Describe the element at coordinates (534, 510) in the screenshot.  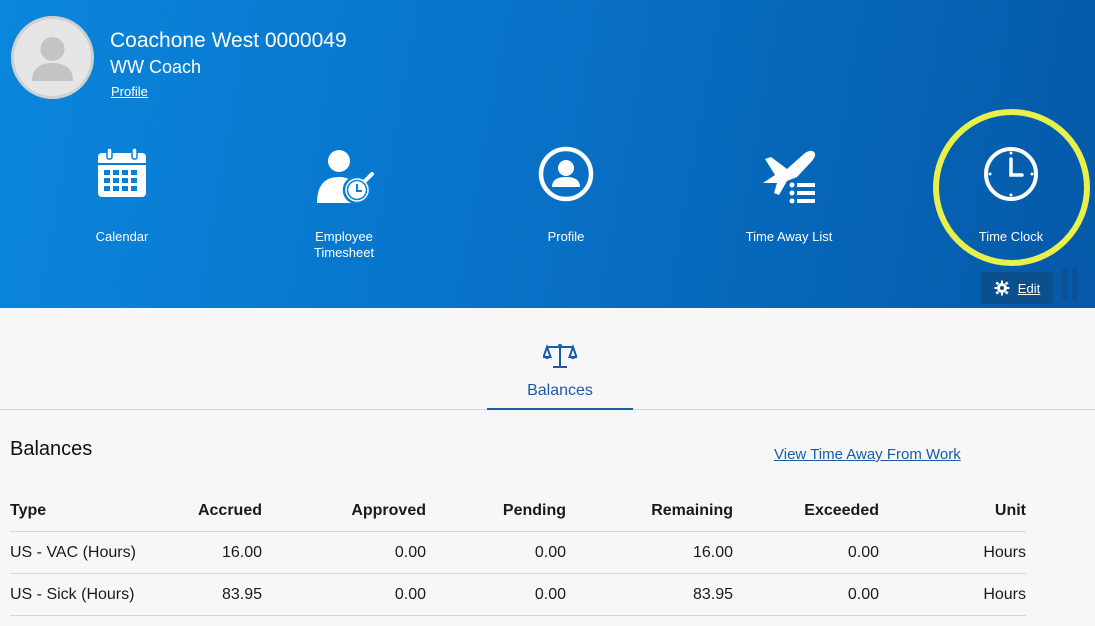
I see `col-header-pending: Pending` at that location.